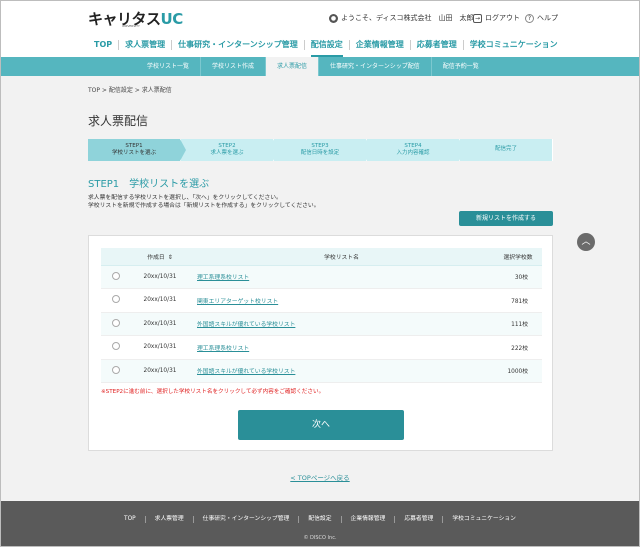  What do you see at coordinates (292, 66) in the screenshot?
I see `subnav-job-delivery: 求人票配信` at bounding box center [292, 66].